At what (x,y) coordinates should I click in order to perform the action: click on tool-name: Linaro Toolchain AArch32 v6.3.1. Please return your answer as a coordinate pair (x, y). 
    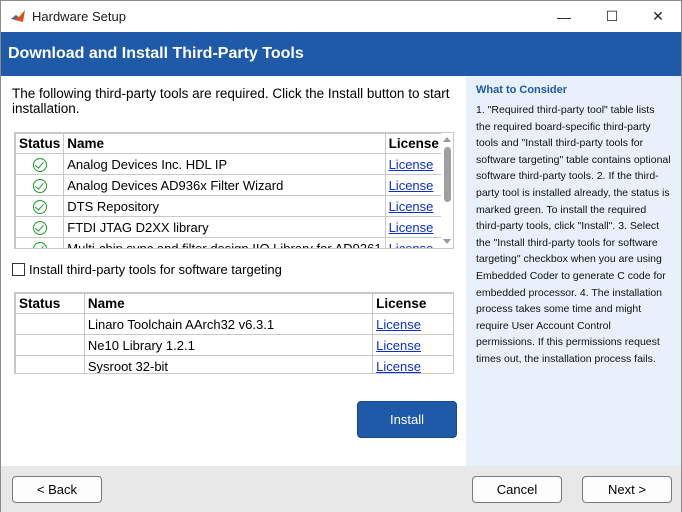
    Looking at the image, I should click on (228, 324).